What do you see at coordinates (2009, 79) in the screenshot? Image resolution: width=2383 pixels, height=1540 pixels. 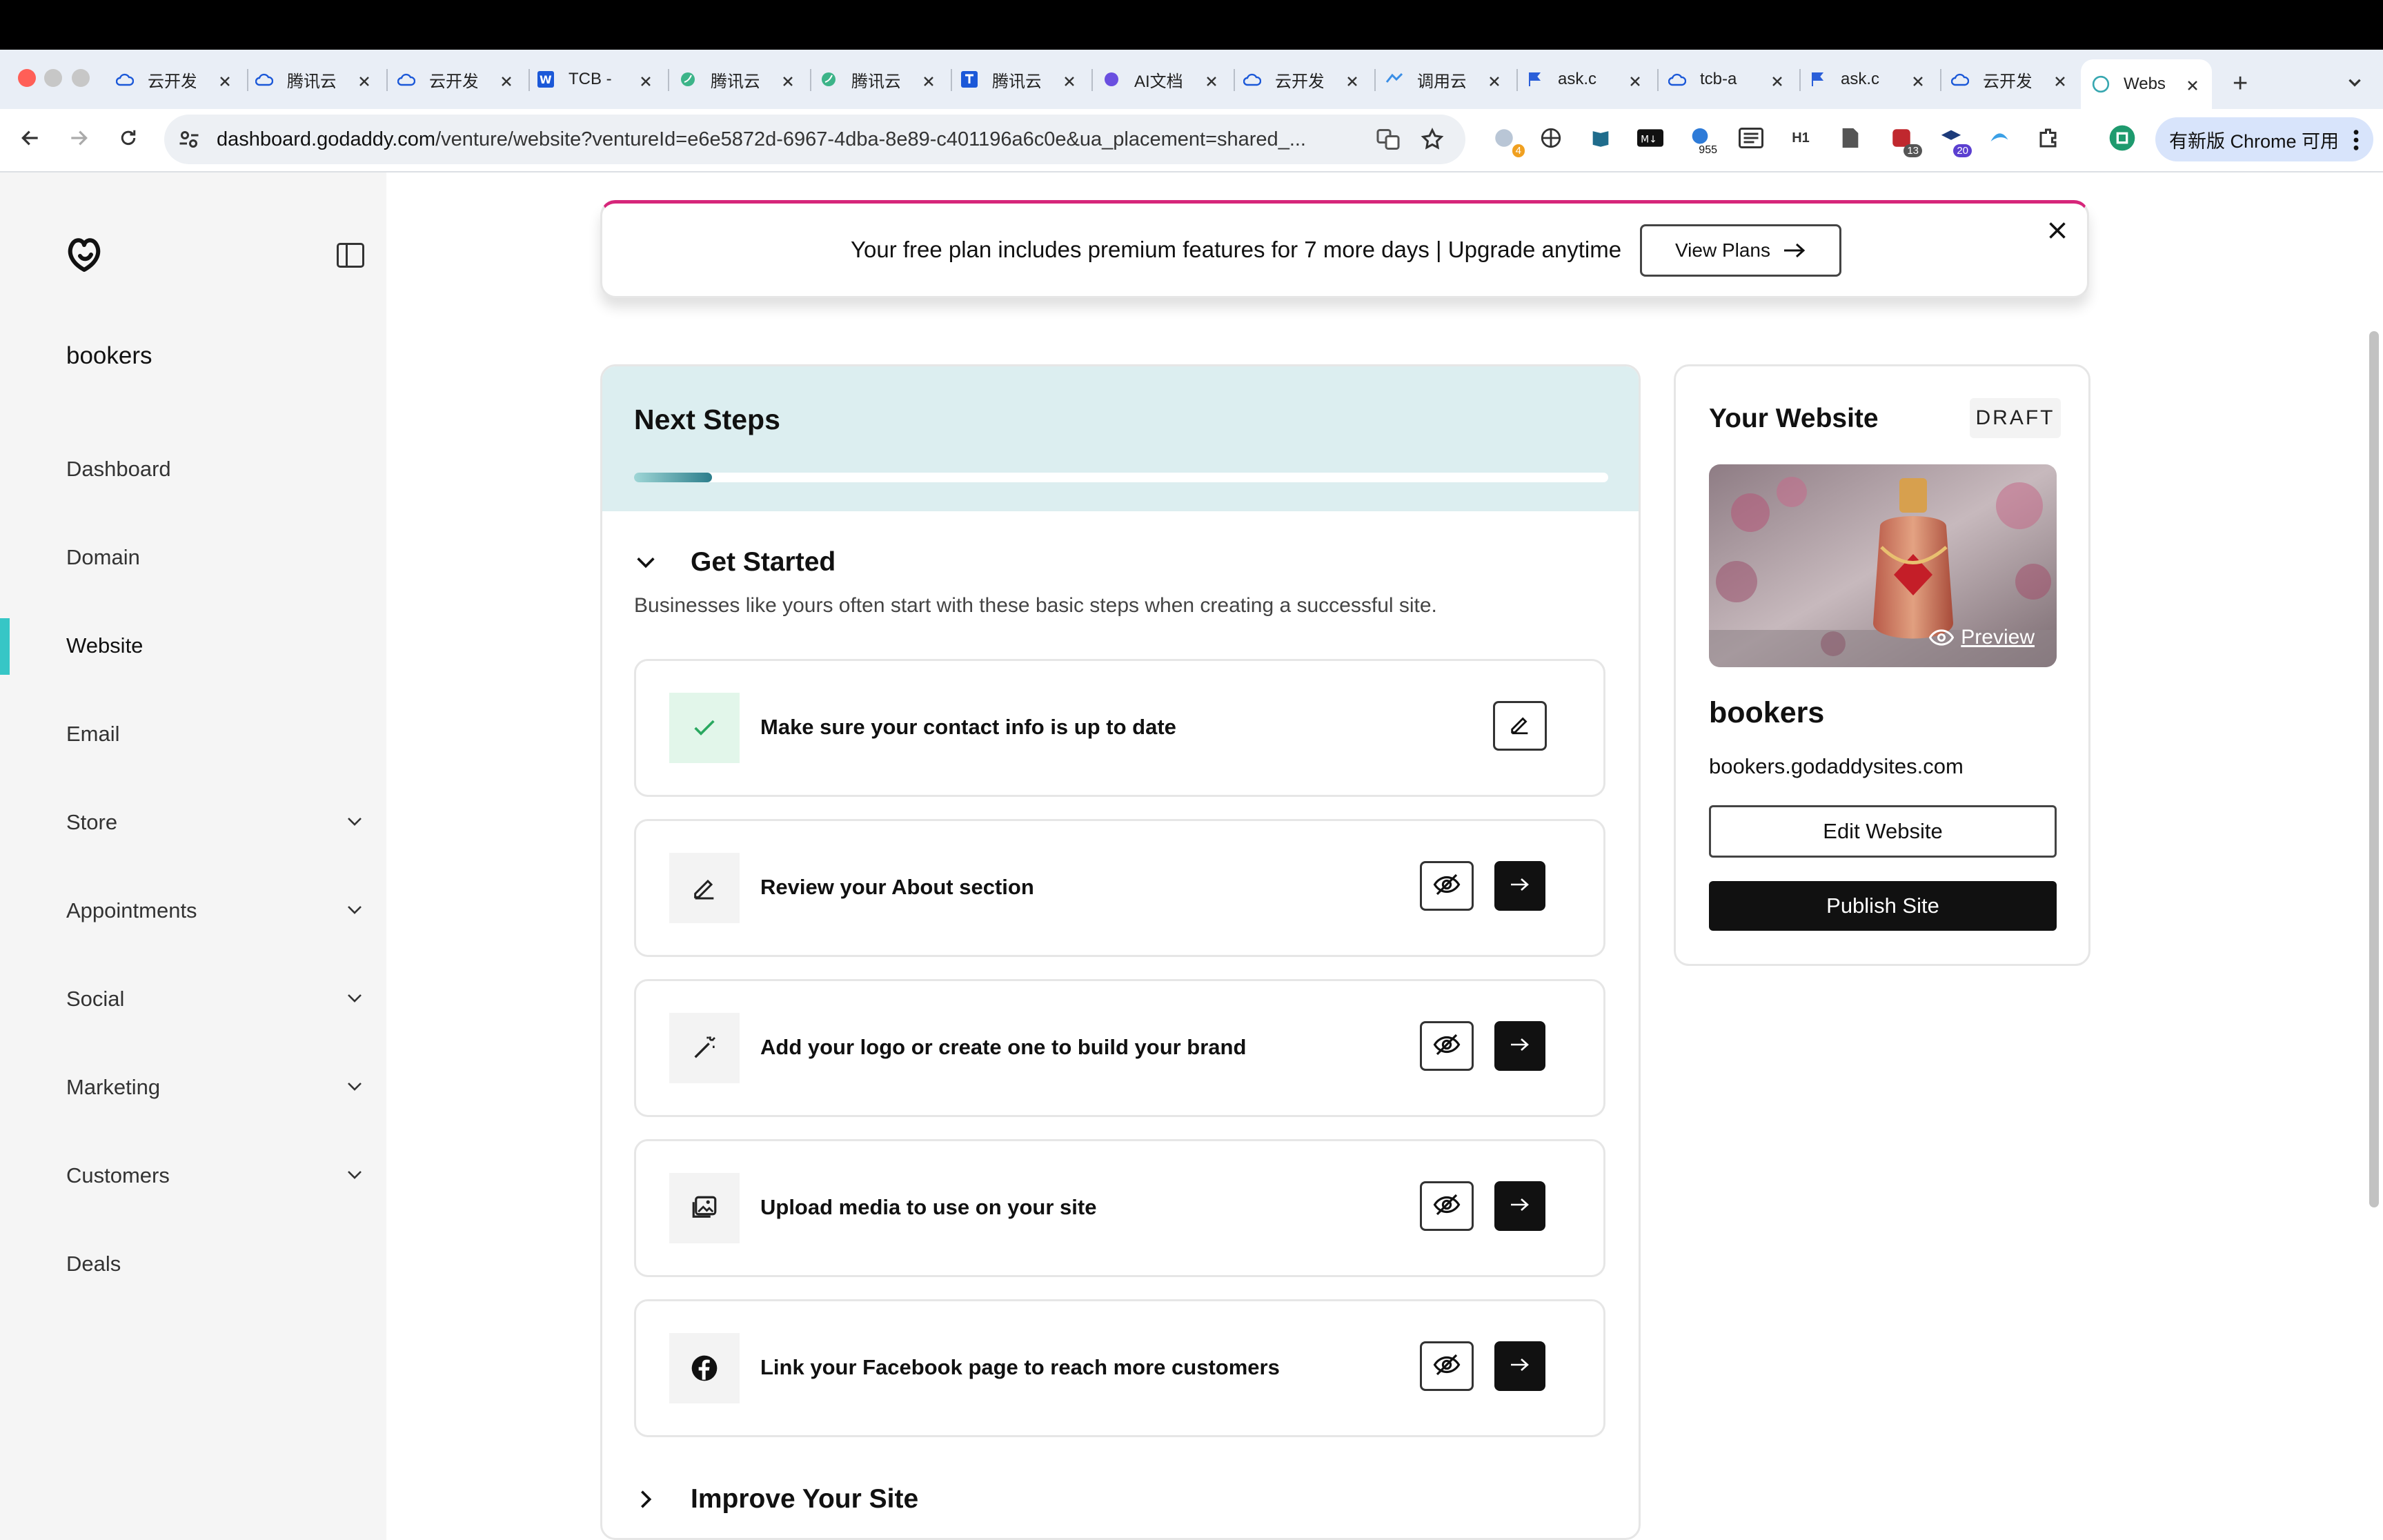 I see `tab-14: 云开发` at bounding box center [2009, 79].